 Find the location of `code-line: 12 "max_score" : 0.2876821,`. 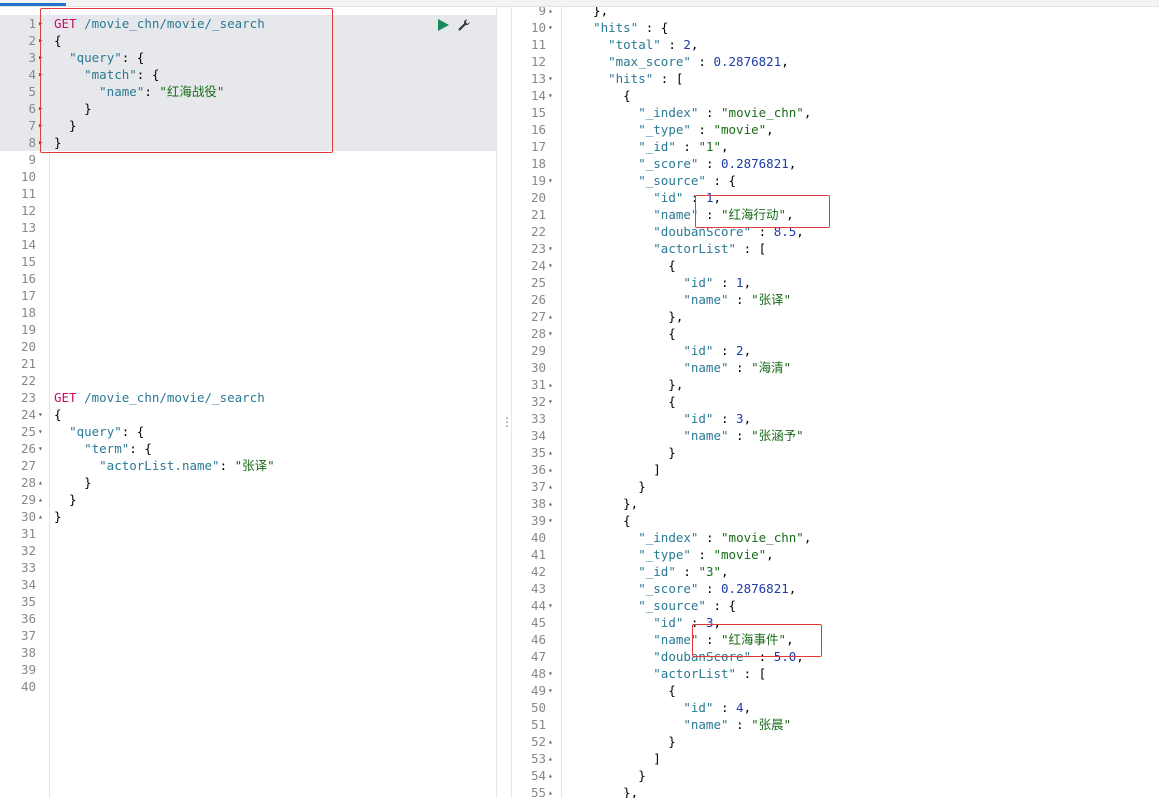

code-line: 12 "max_score" : 0.2876821, is located at coordinates (835, 61).